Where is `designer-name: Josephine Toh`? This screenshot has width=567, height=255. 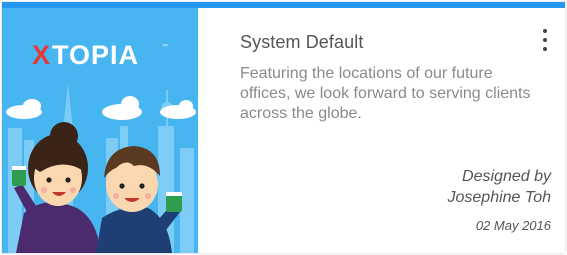
designer-name: Josephine Toh is located at coordinates (499, 197).